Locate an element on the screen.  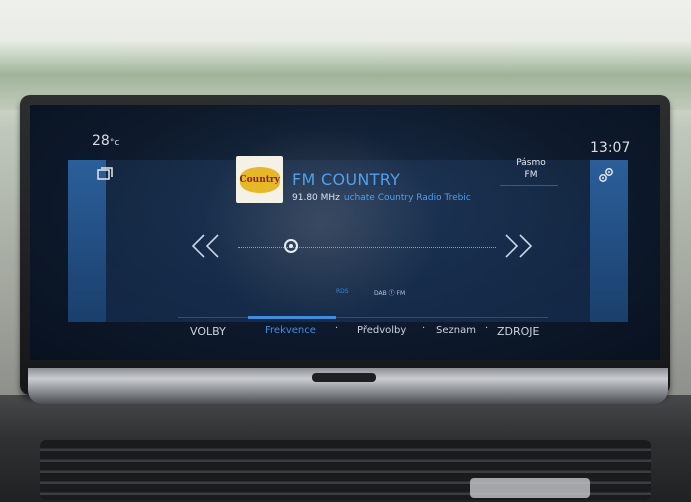
tab-frekvence: Frekvence is located at coordinates (290, 330).